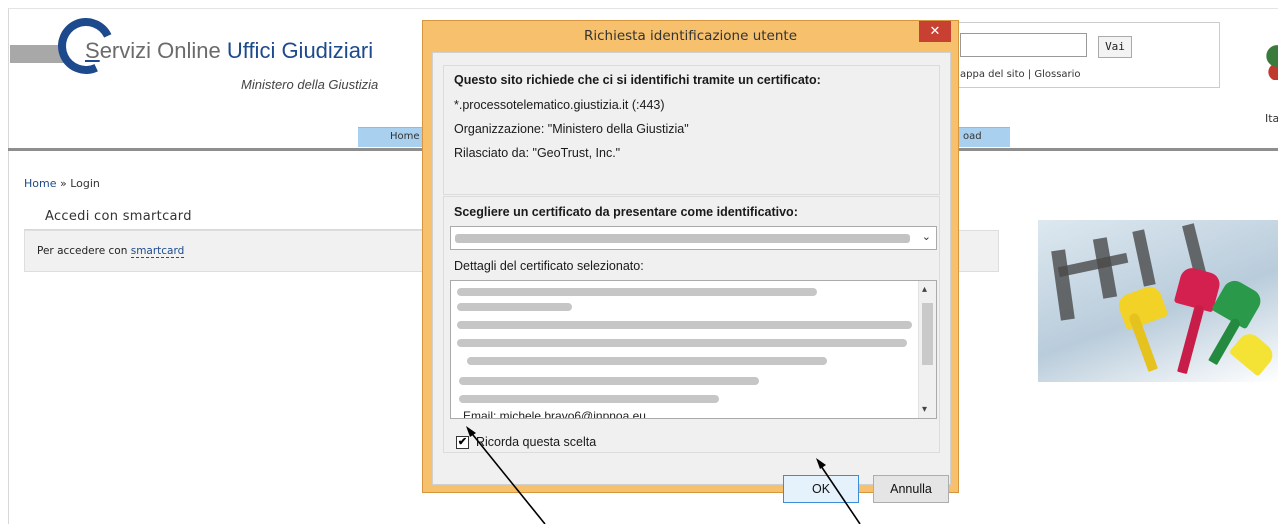 The height and width of the screenshot is (524, 1278). I want to click on scrollbar-thumb, so click(927, 334).